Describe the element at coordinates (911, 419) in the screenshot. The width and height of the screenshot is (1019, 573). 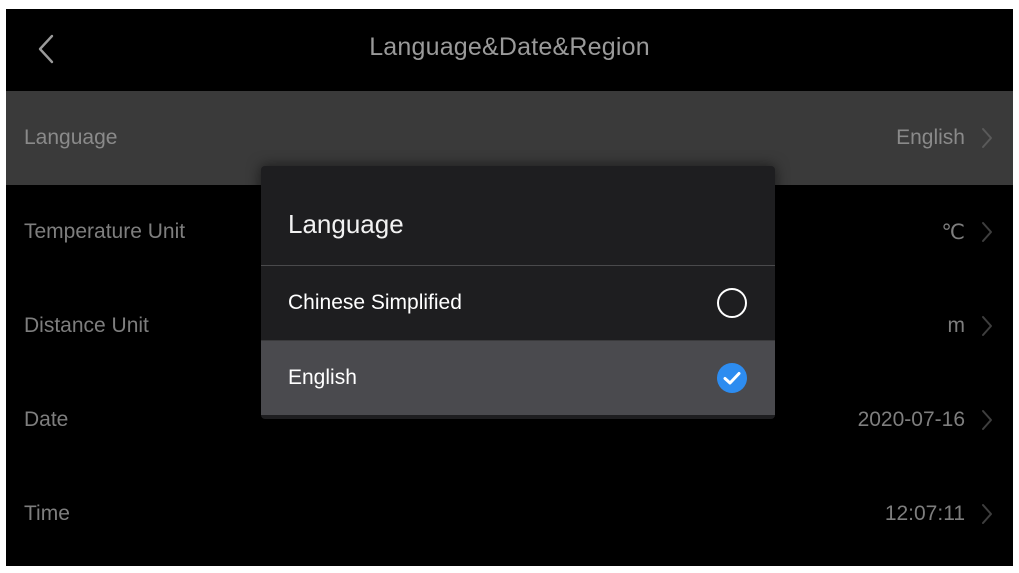
I see `setting-value: 2020-07-16` at that location.